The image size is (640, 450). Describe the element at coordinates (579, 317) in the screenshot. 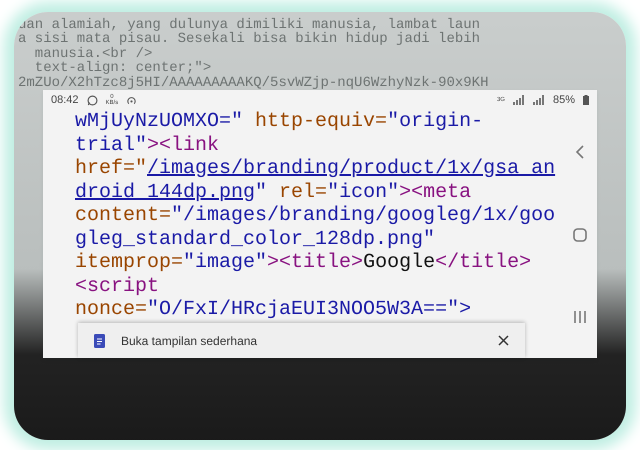

I see `recent-apps-icon` at that location.